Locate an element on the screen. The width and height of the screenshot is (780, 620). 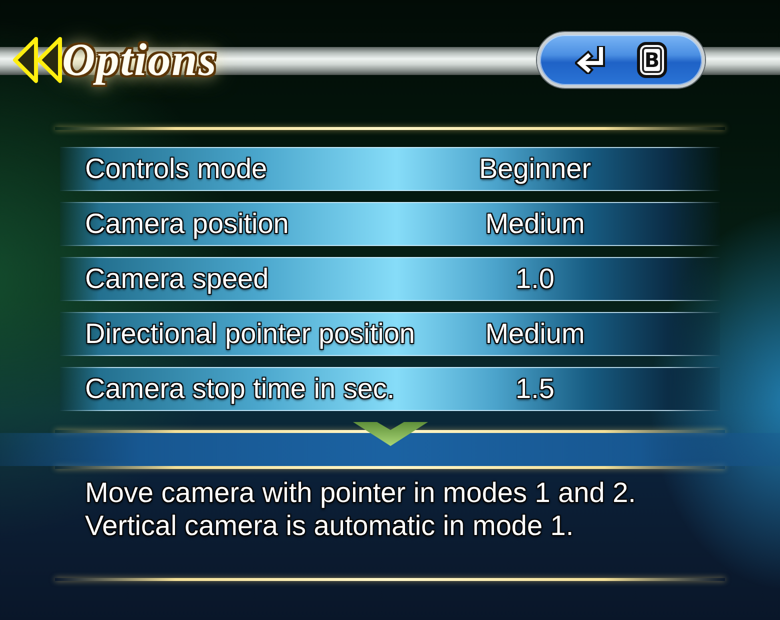
setting-label: Camera stop time in sec. is located at coordinates (240, 389).